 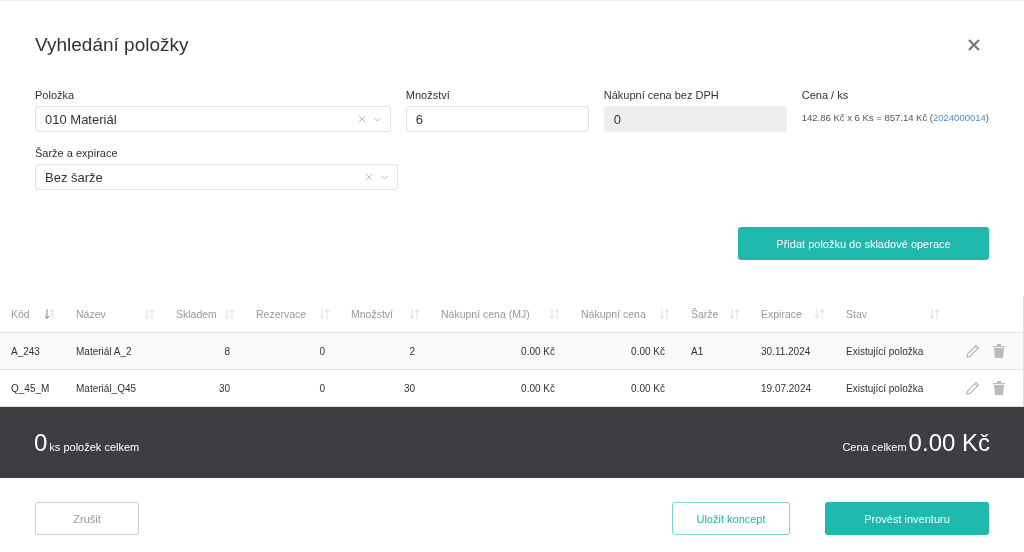 What do you see at coordinates (697, 351) in the screenshot?
I see `table-cell: A1` at bounding box center [697, 351].